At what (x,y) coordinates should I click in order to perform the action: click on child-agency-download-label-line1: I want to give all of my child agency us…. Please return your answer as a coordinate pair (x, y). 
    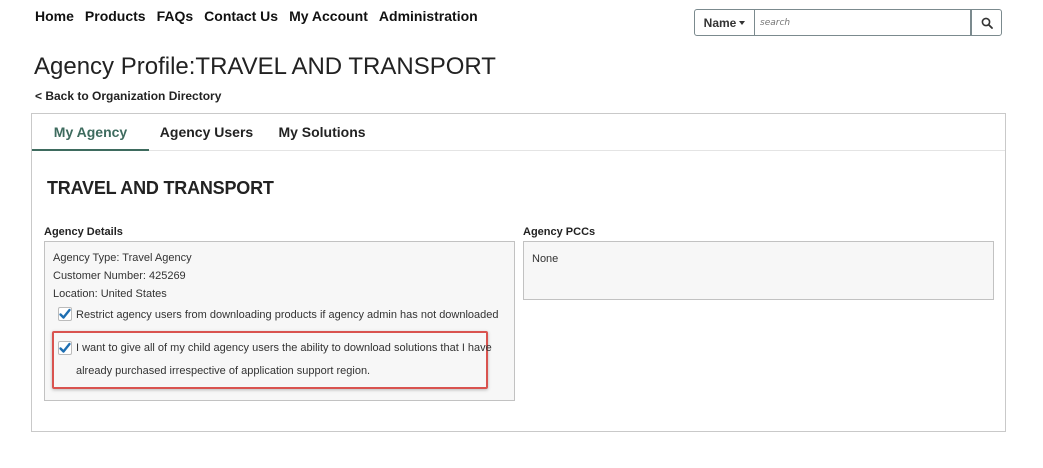
    Looking at the image, I should click on (284, 348).